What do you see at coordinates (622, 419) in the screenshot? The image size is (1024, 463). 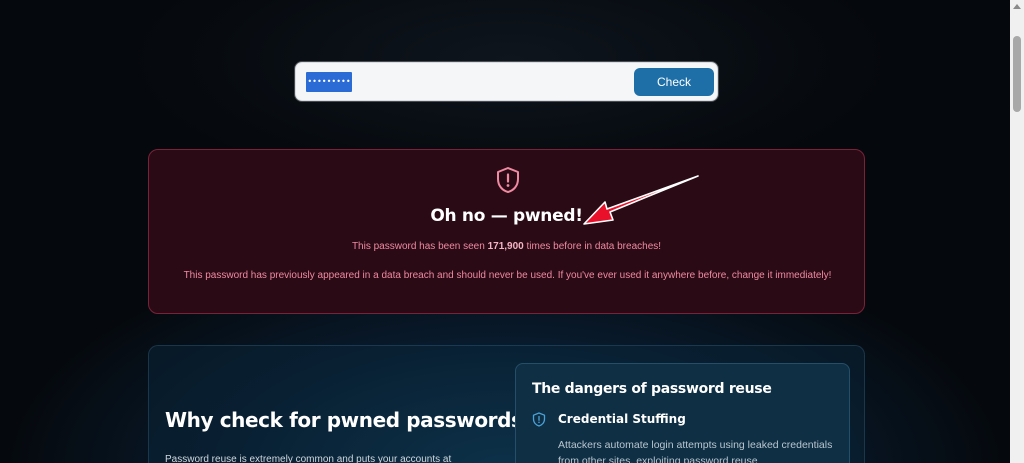 I see `danger-item-title: Credential Stuffing` at bounding box center [622, 419].